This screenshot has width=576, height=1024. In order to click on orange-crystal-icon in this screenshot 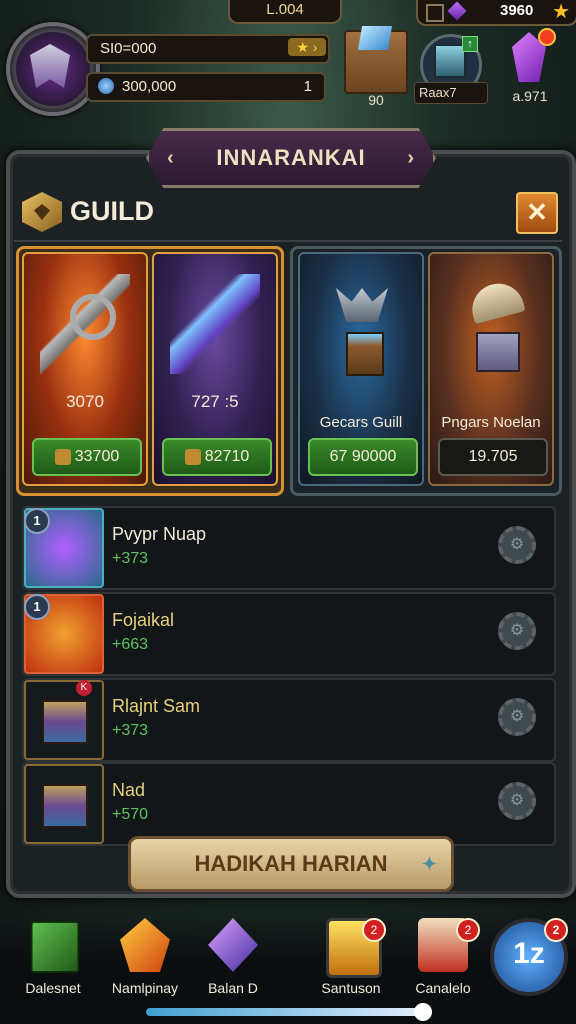, I will do `click(145, 945)`.